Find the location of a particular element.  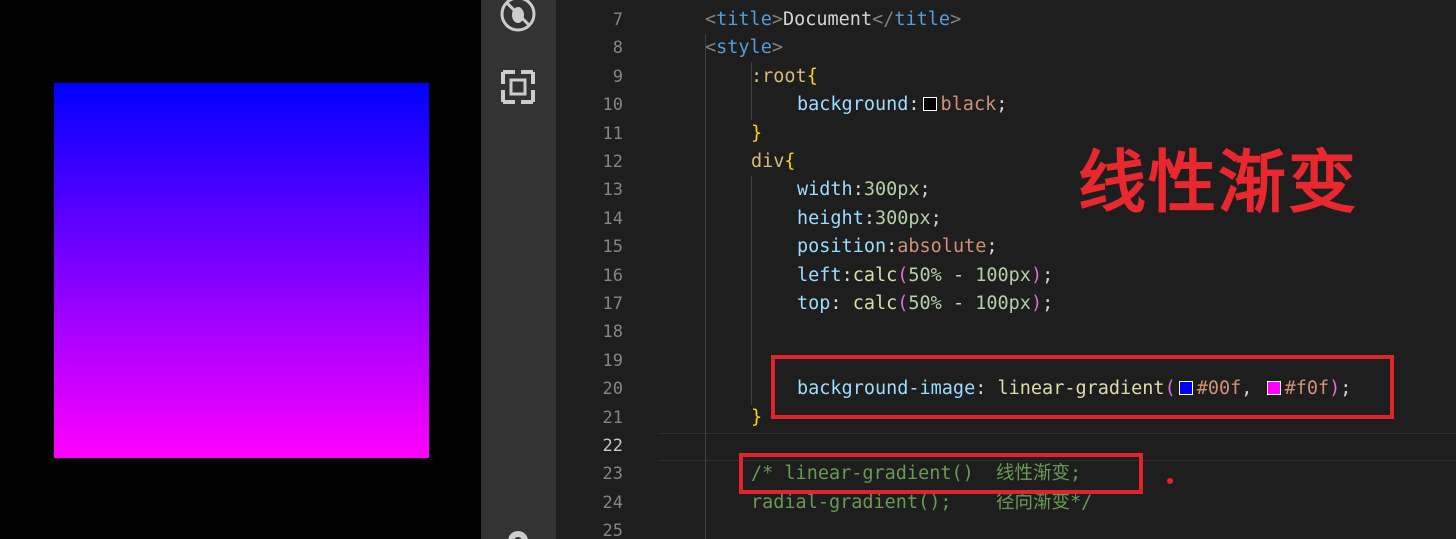

code-token: position is located at coordinates (842, 247).